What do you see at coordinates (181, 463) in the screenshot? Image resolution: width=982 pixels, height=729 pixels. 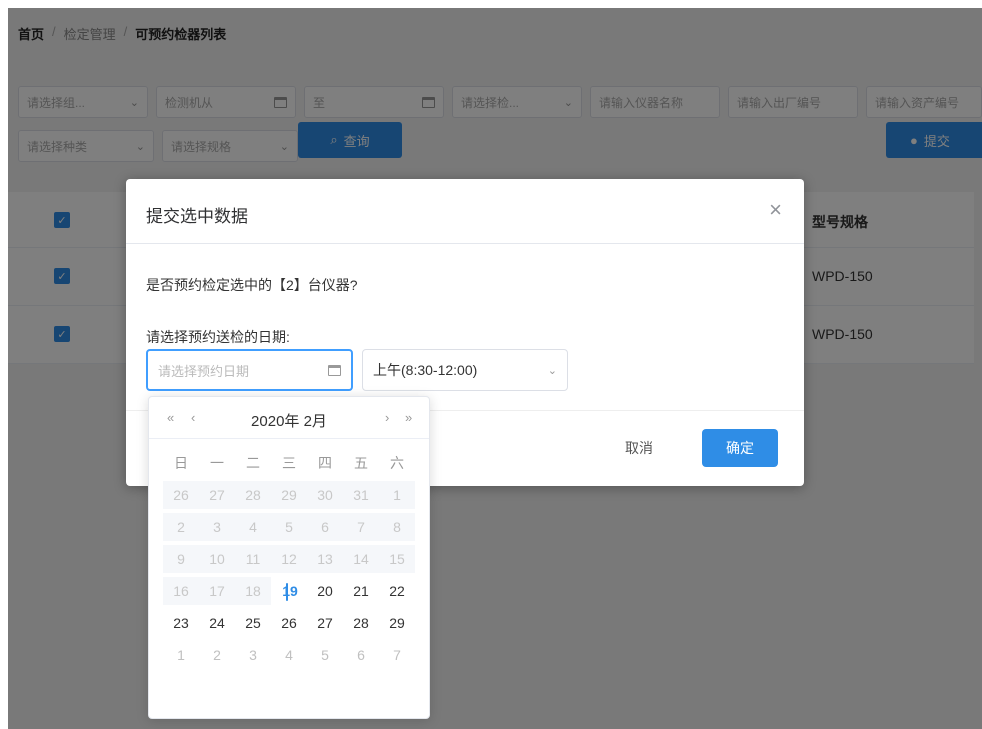 I see `weekday-label: 日` at bounding box center [181, 463].